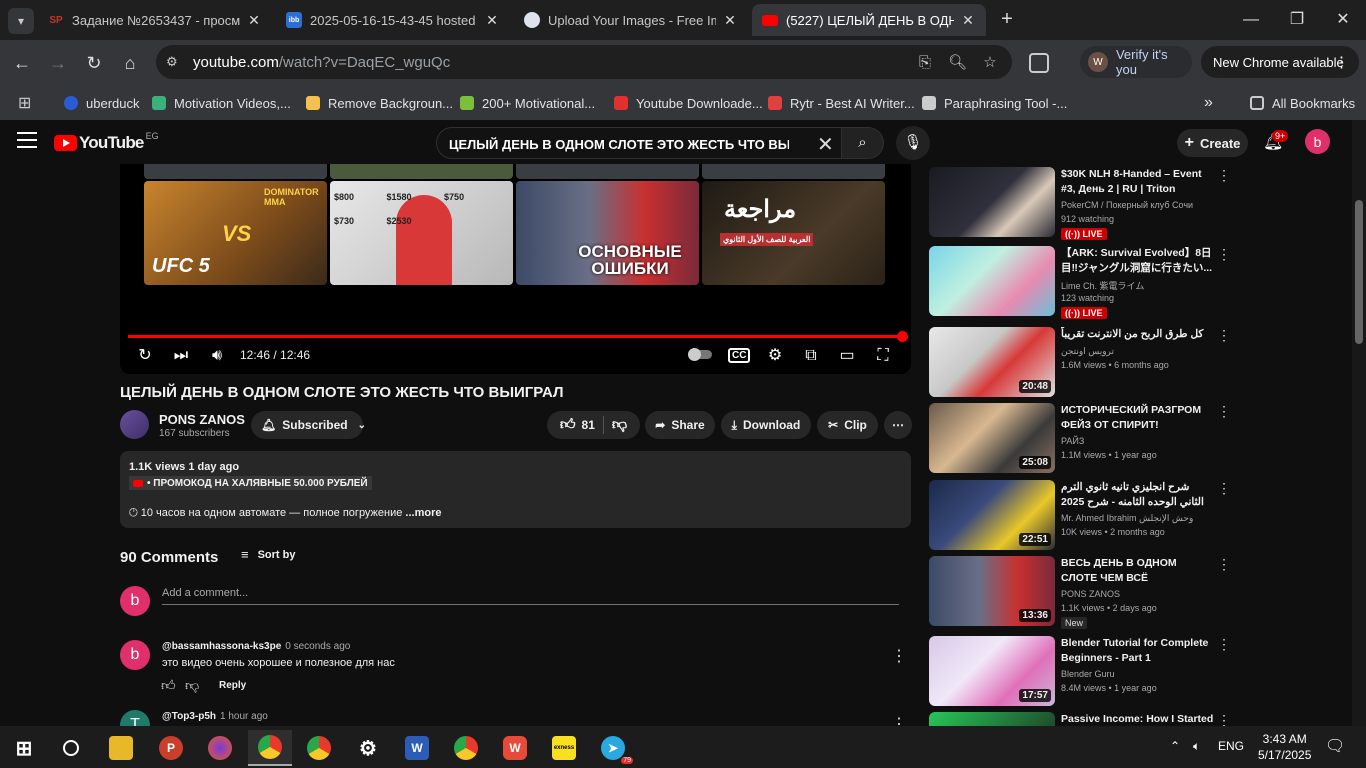  Describe the element at coordinates (94, 63) in the screenshot. I see `reload-button: ↻` at that location.